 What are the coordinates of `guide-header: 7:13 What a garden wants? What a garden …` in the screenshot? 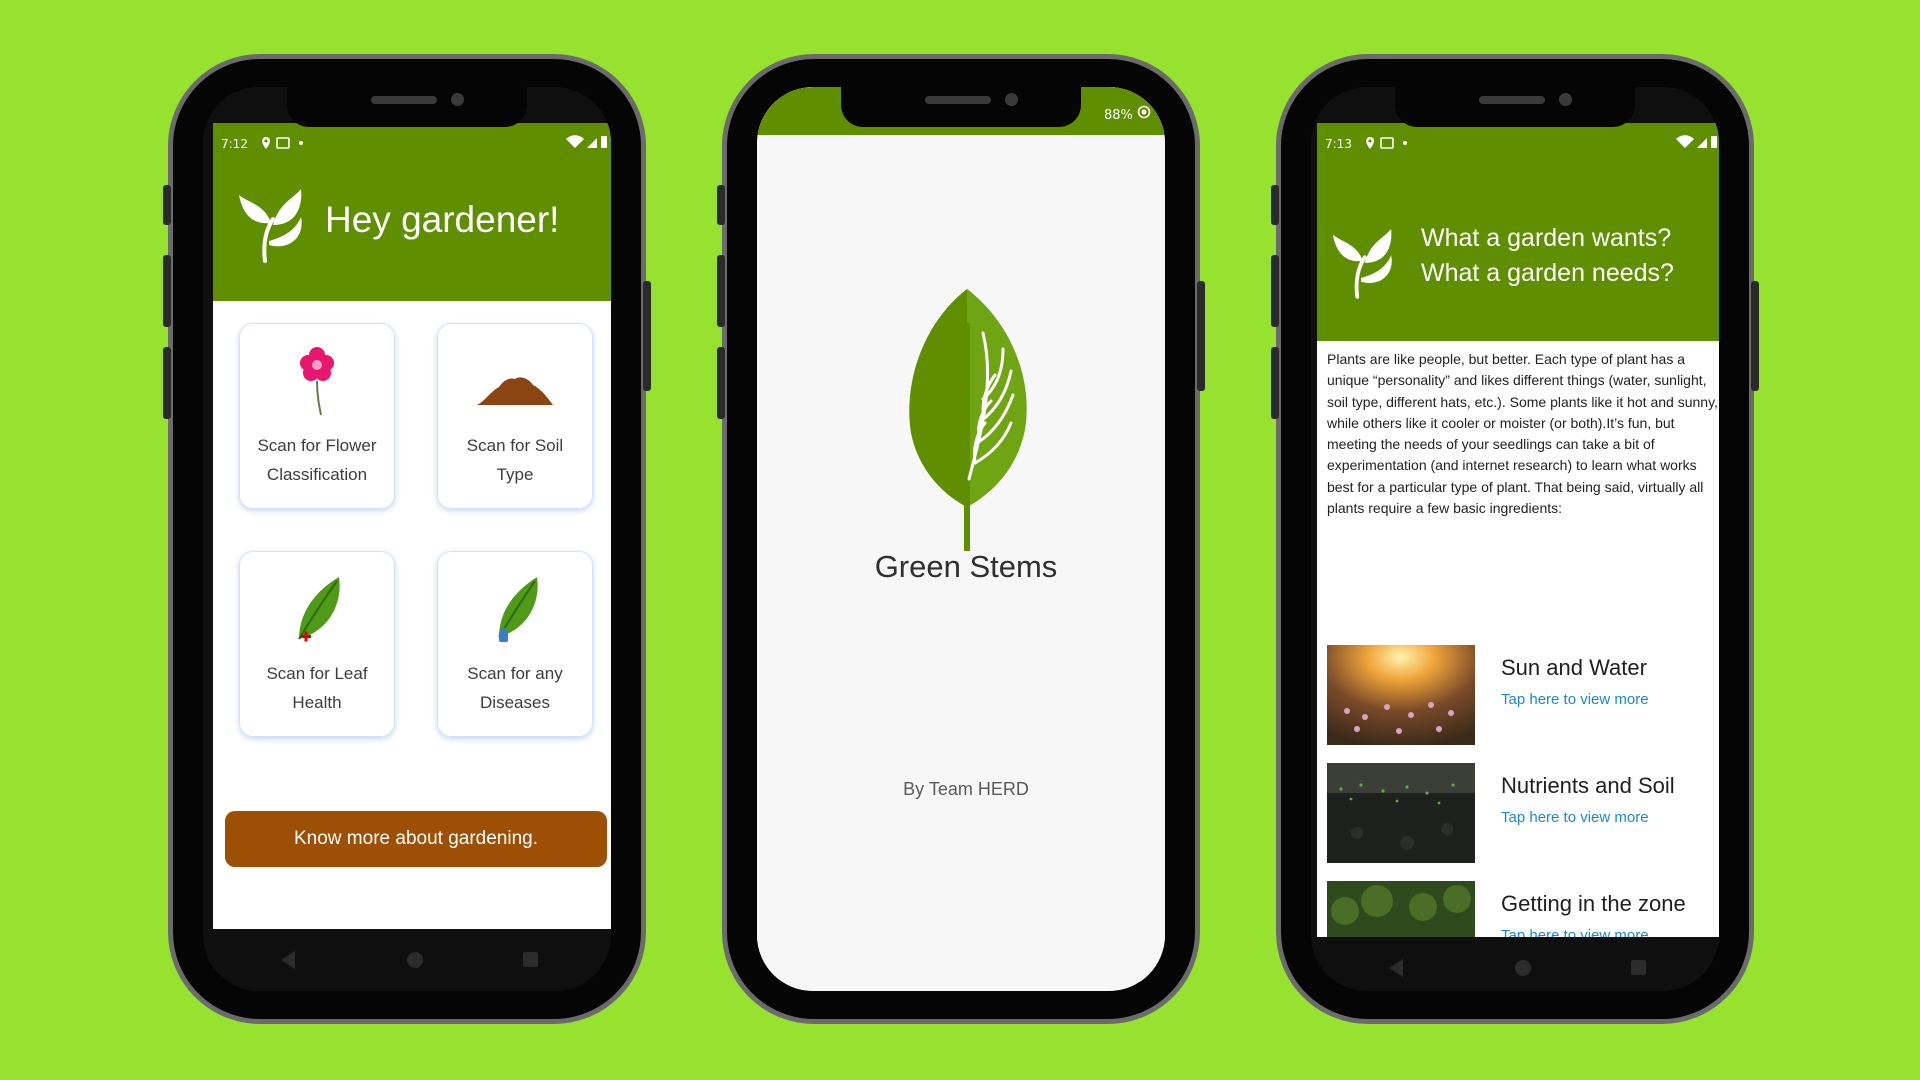 It's located at (1518, 232).